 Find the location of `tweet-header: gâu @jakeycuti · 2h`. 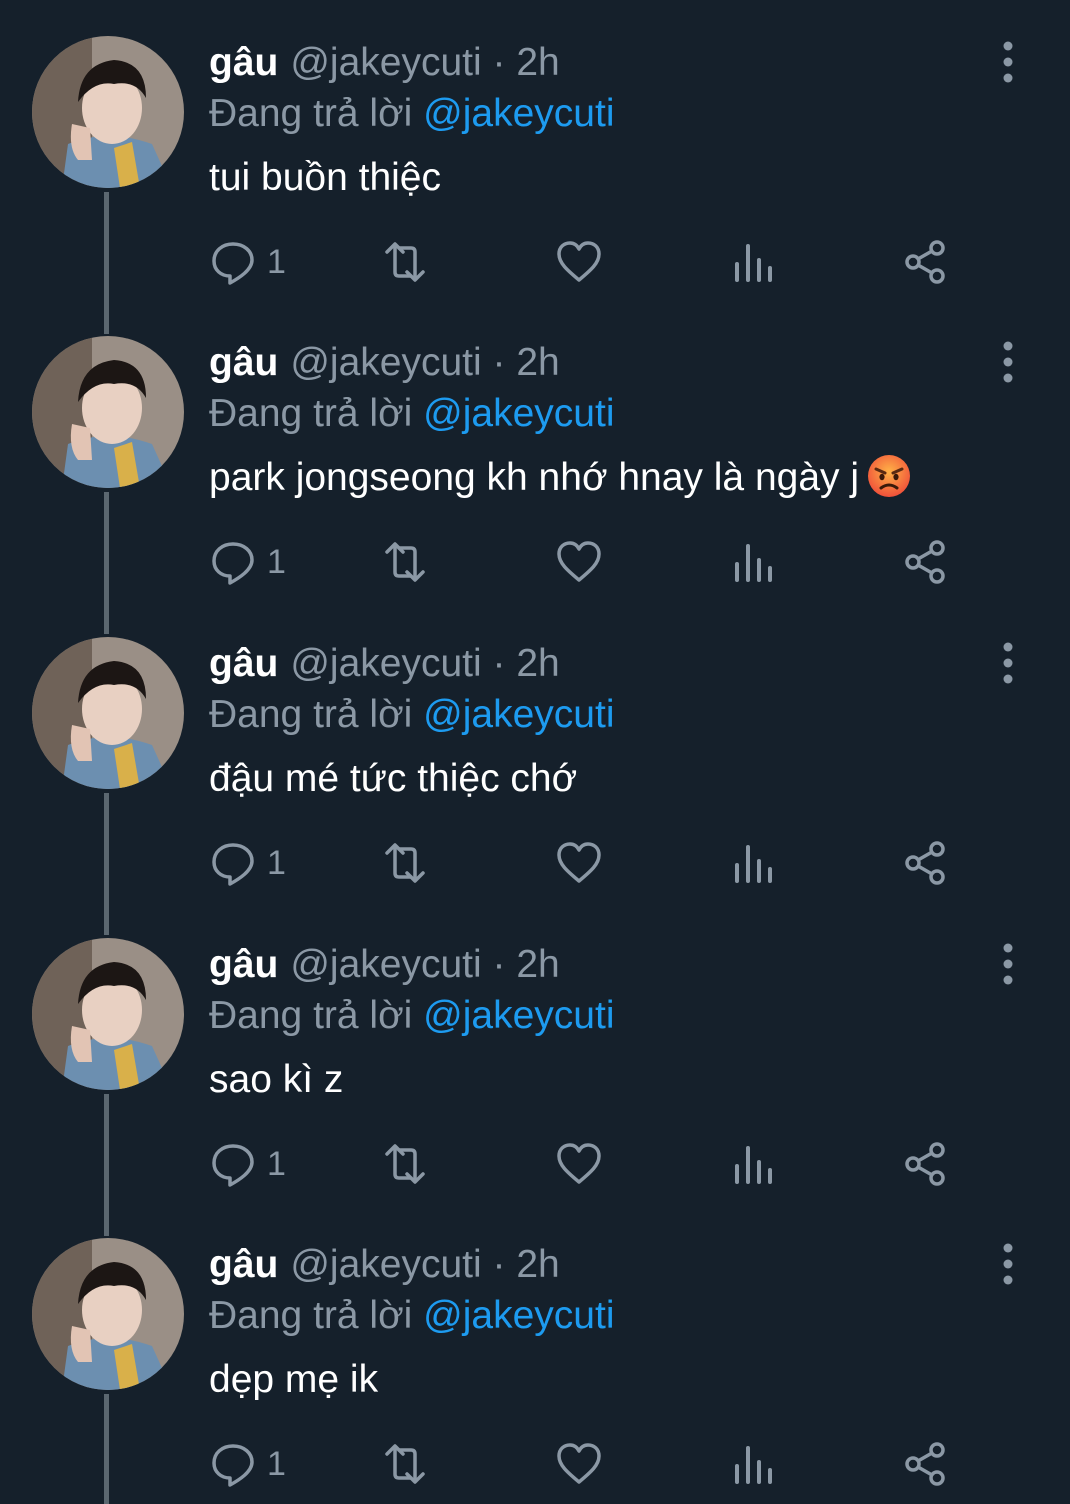

tweet-header: gâu @jakeycuti · 2h is located at coordinates (384, 363).